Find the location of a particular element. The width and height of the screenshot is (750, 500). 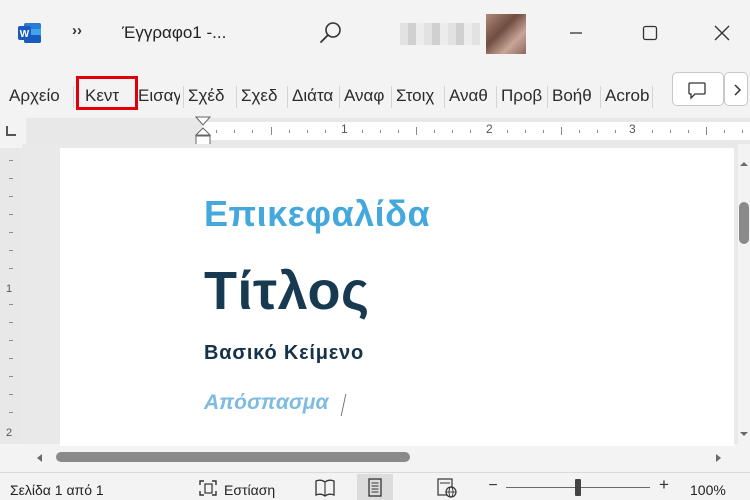

focus-icon is located at coordinates (208, 488).